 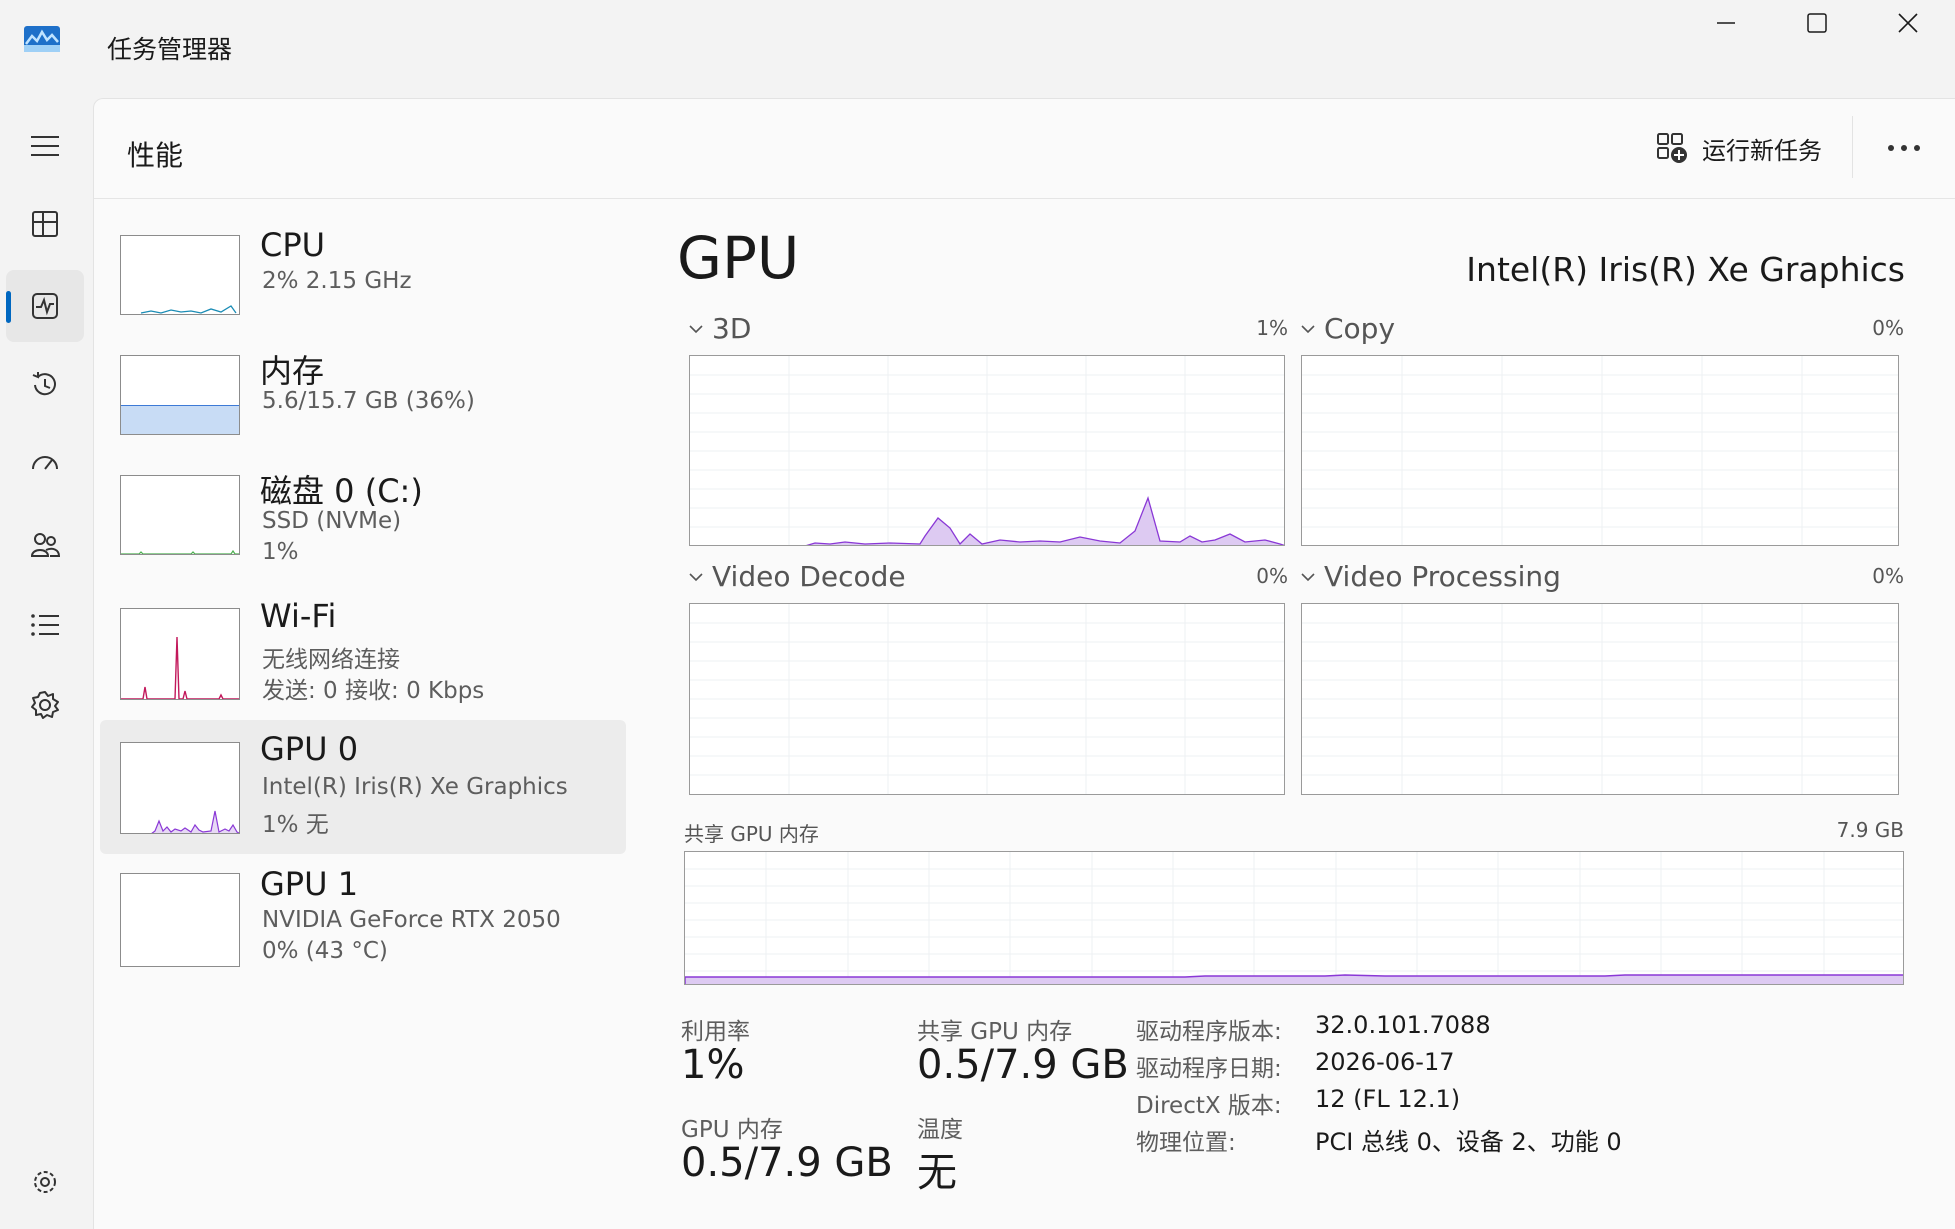 I want to click on shared-memory-max: 7.9 GB, so click(x=1870, y=830).